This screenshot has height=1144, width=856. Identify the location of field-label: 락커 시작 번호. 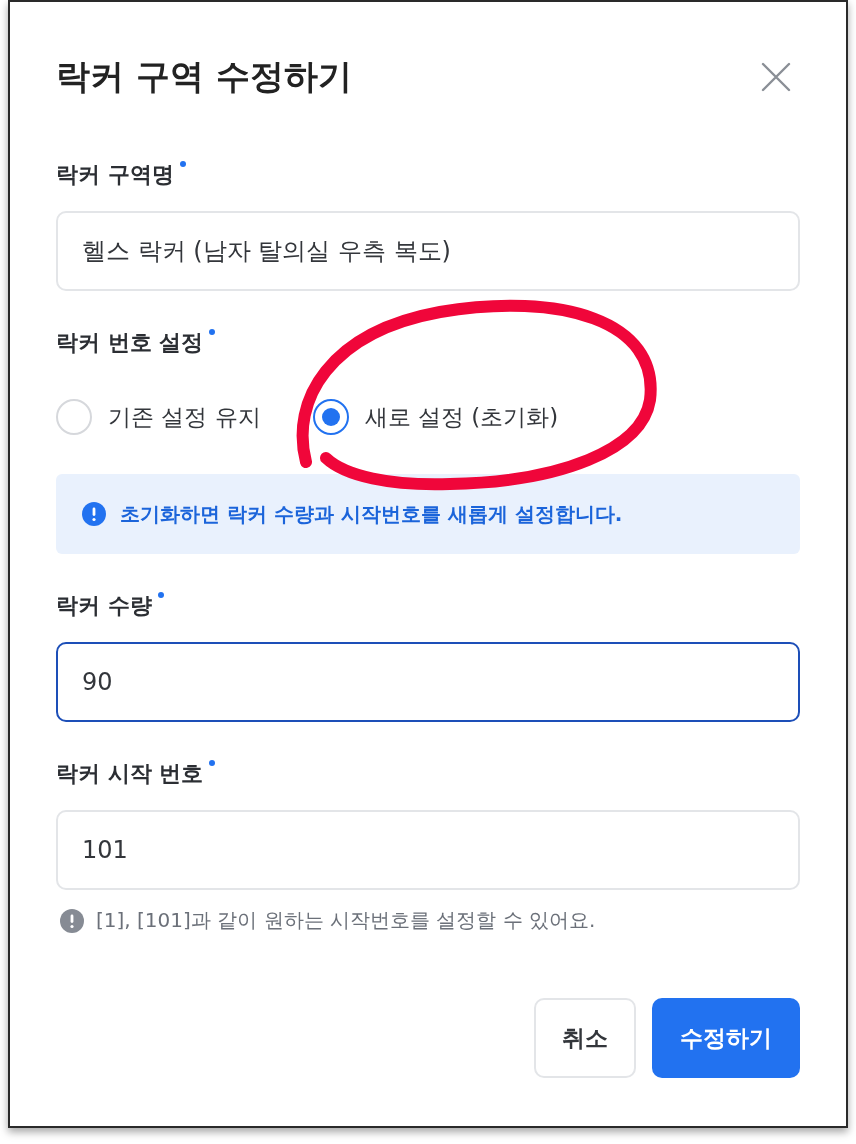
(130, 774).